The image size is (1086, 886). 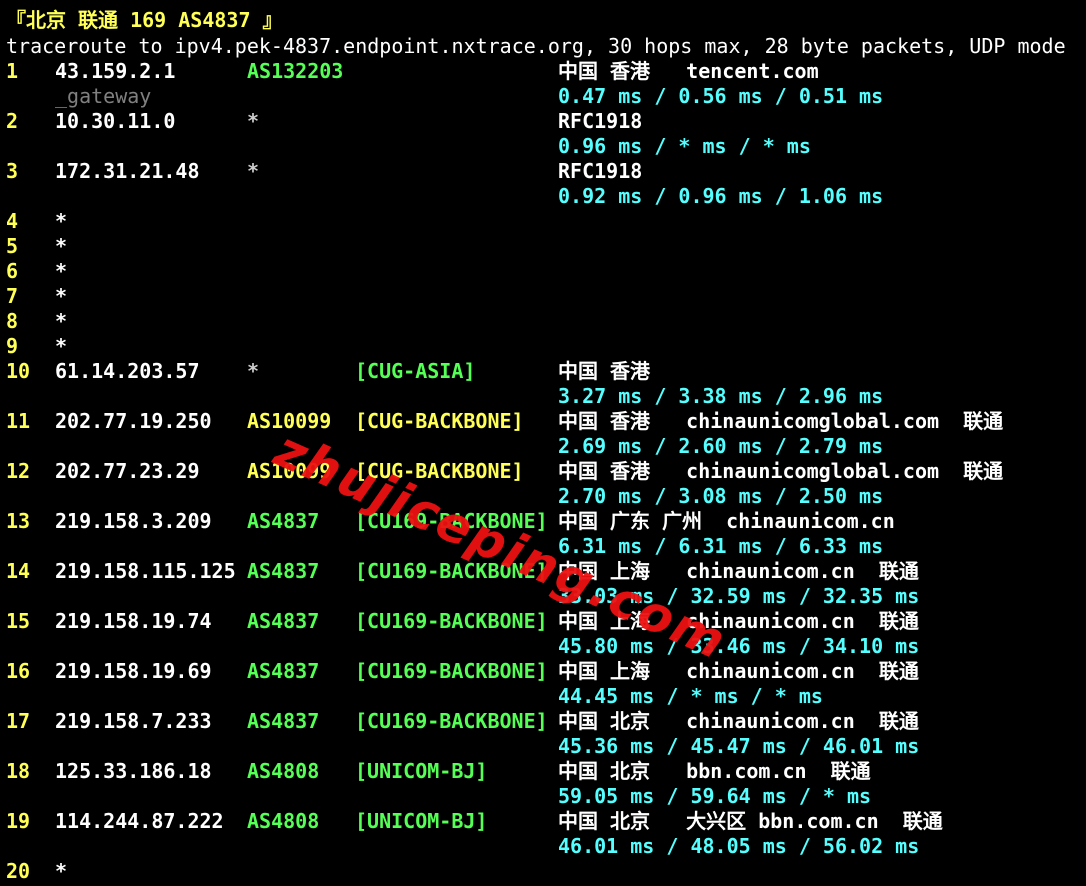 What do you see at coordinates (721, 546) in the screenshot?
I see `hop-rtt: 6.31 ms / 6.31 ms / 6.33 ms` at bounding box center [721, 546].